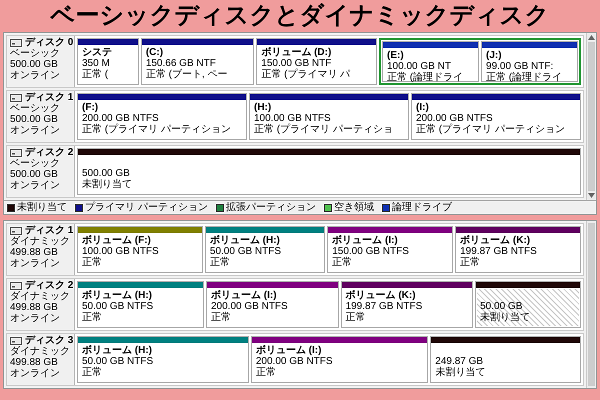  Describe the element at coordinates (49, 340) in the screenshot. I see `disk-name: ディスク 3` at that location.